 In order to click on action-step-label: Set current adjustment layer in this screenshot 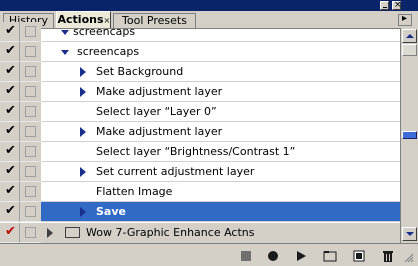, I will do `click(175, 171)`.